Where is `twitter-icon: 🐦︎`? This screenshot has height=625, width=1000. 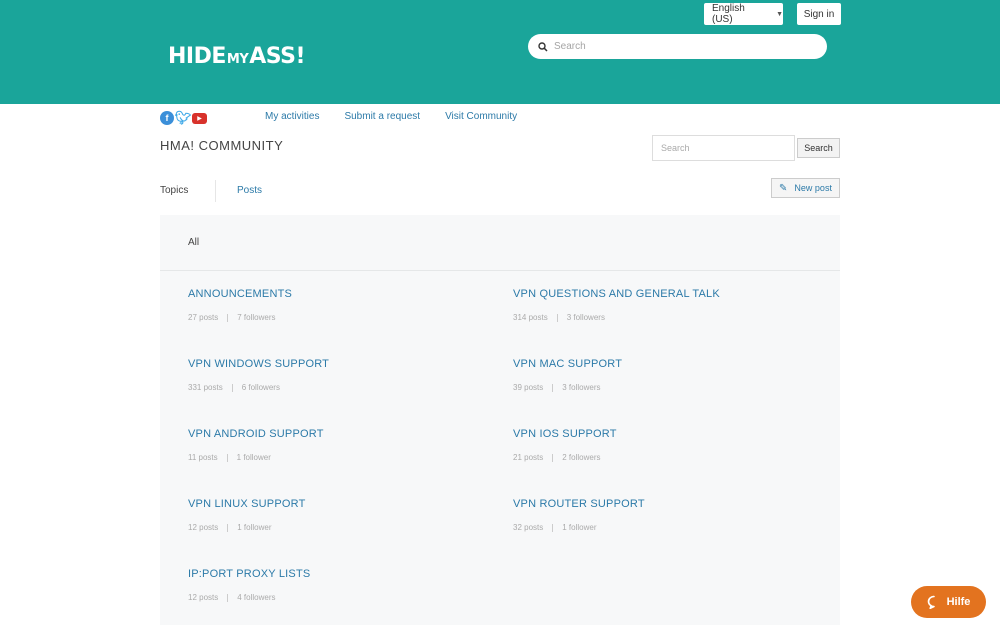
twitter-icon: 🐦︎ is located at coordinates (183, 117).